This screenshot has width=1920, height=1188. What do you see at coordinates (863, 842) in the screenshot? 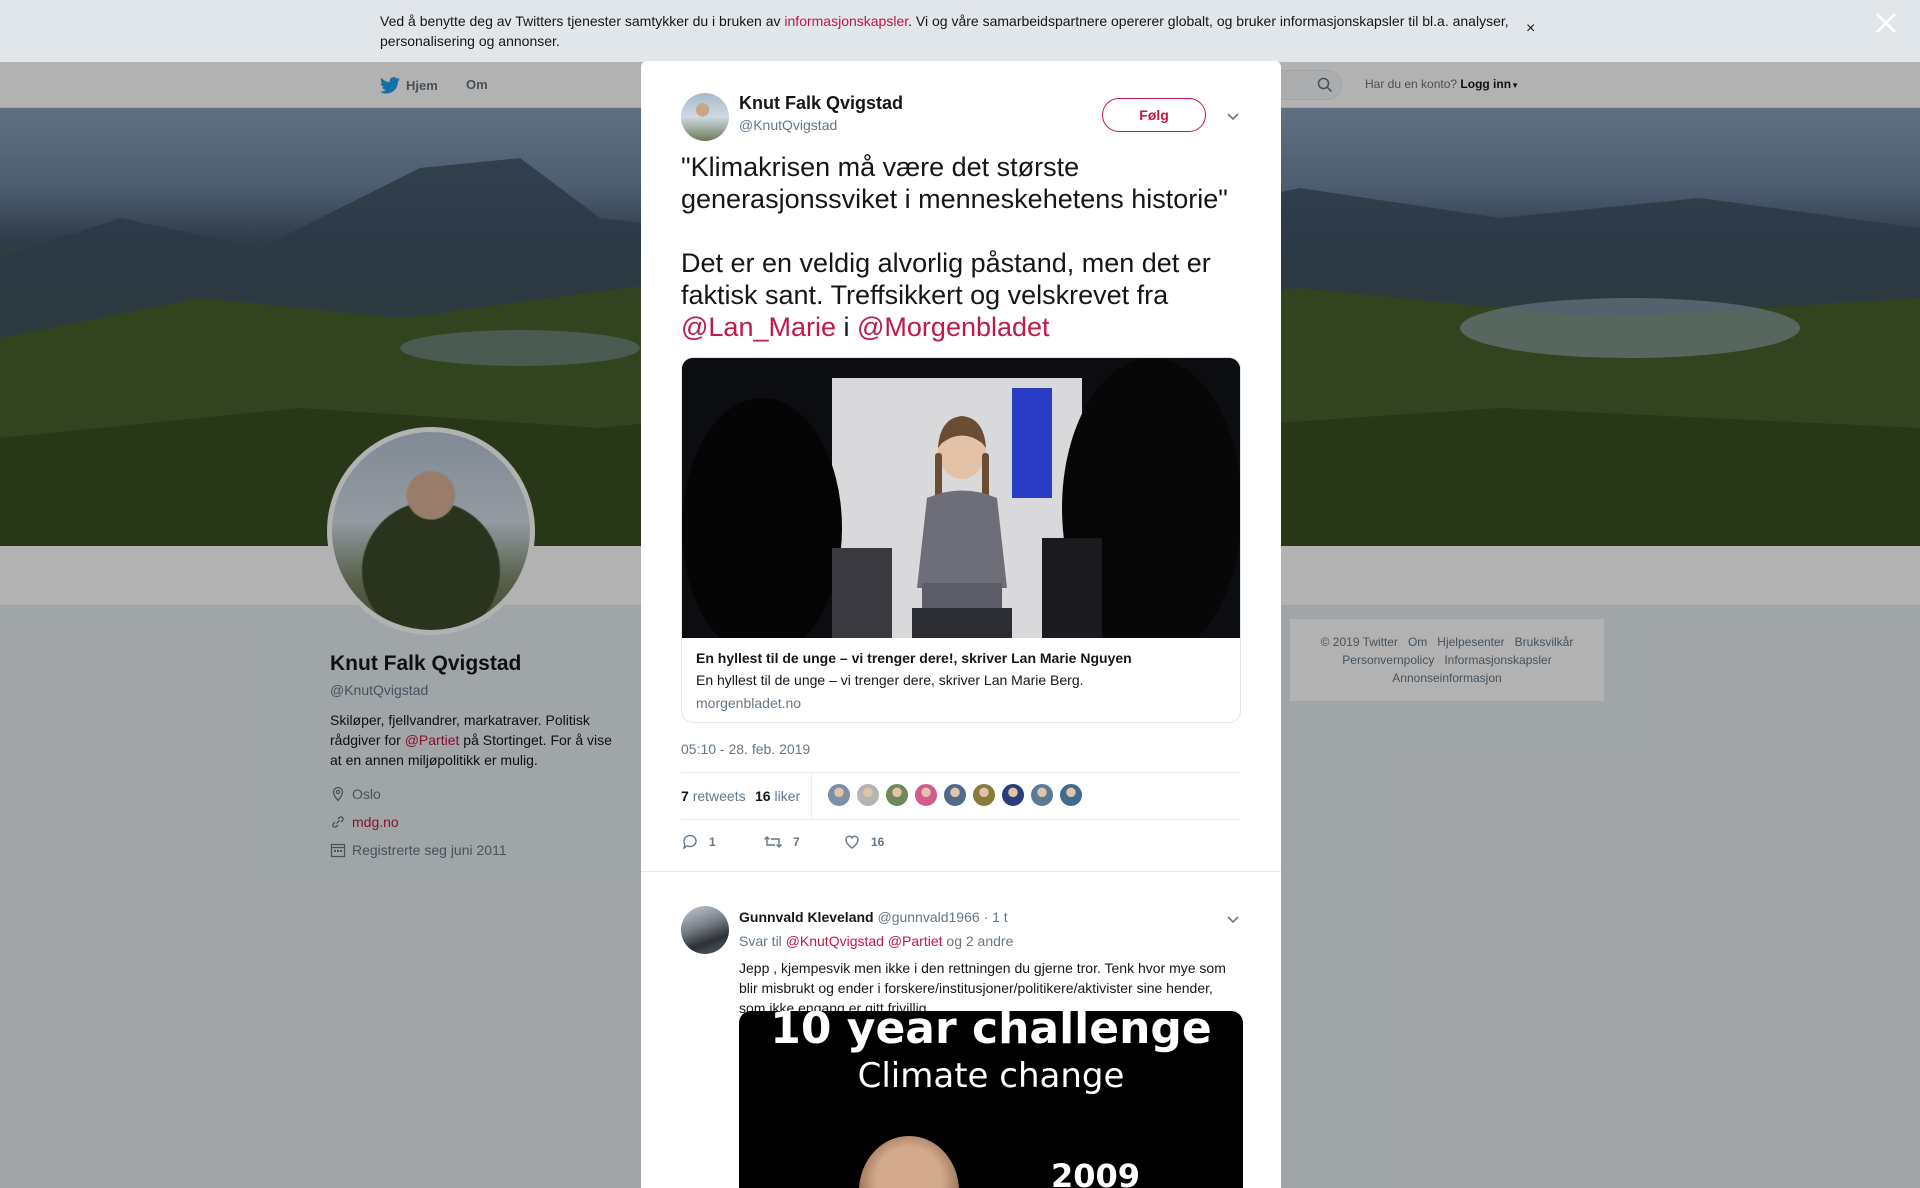
I see `like-action: 16` at bounding box center [863, 842].